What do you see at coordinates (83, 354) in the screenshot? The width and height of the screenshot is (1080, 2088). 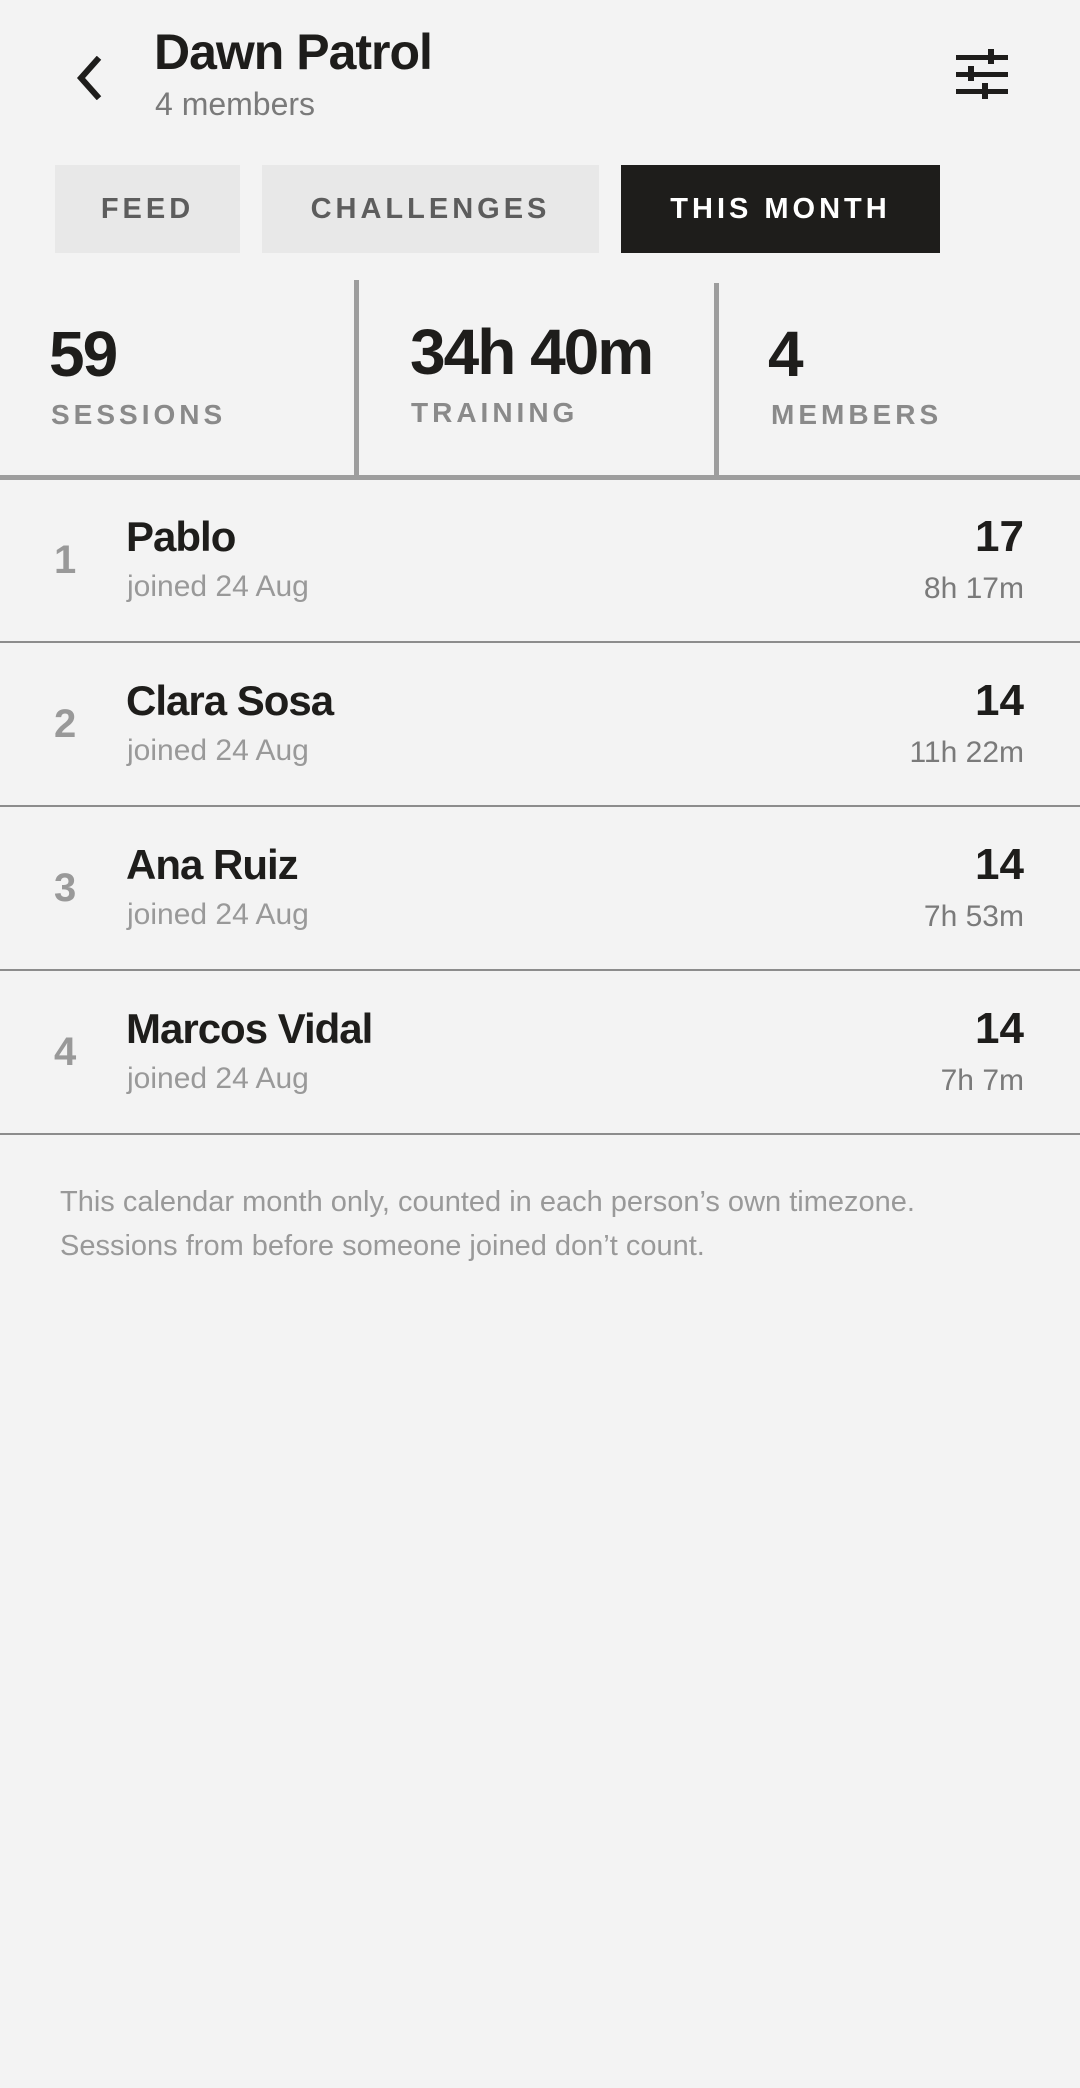 I see `sessions-value: 59` at bounding box center [83, 354].